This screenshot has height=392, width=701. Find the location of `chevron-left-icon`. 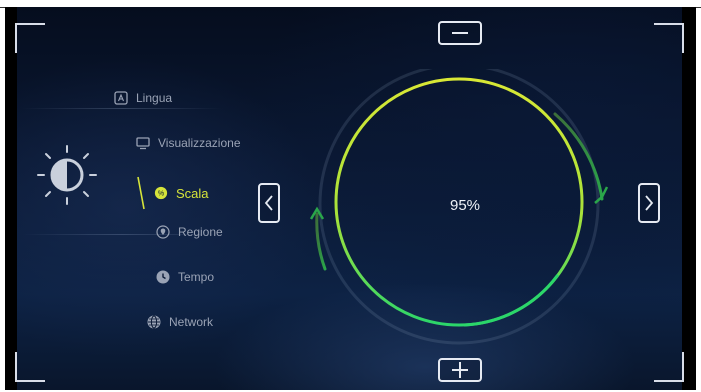

chevron-left-icon is located at coordinates (268, 203).